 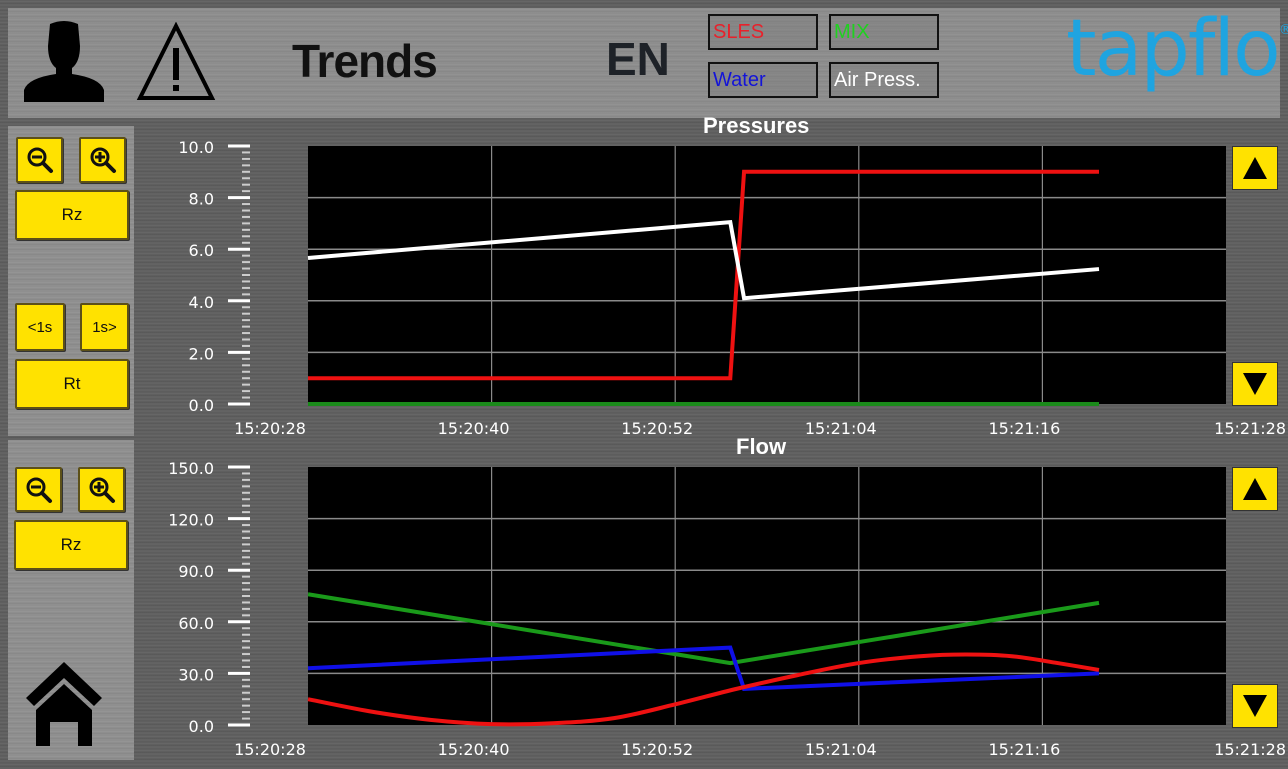 What do you see at coordinates (703, 689) in the screenshot?
I see `flow-series-sles` at bounding box center [703, 689].